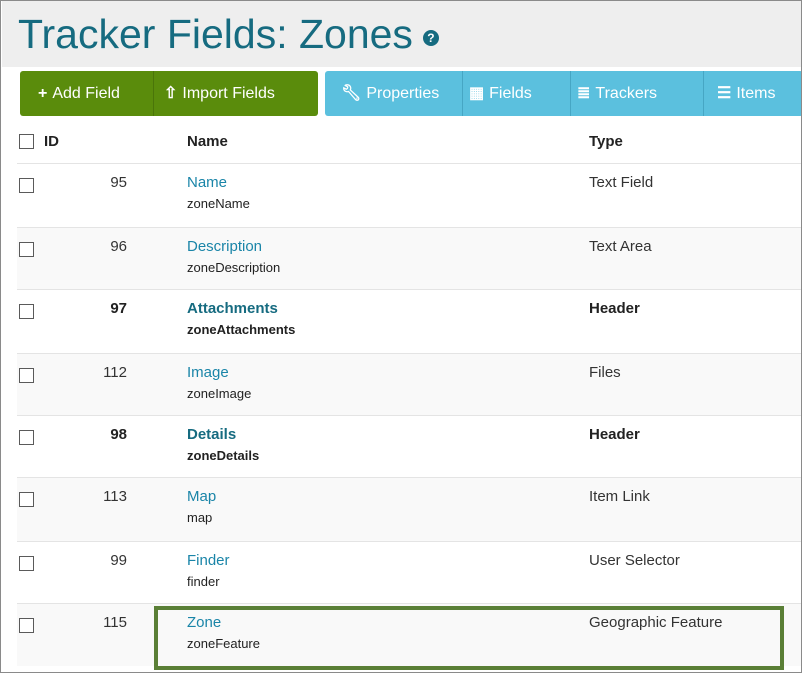 This screenshot has height=673, width=802. I want to click on table-row: 98 Details zoneDetails Header, so click(409, 446).